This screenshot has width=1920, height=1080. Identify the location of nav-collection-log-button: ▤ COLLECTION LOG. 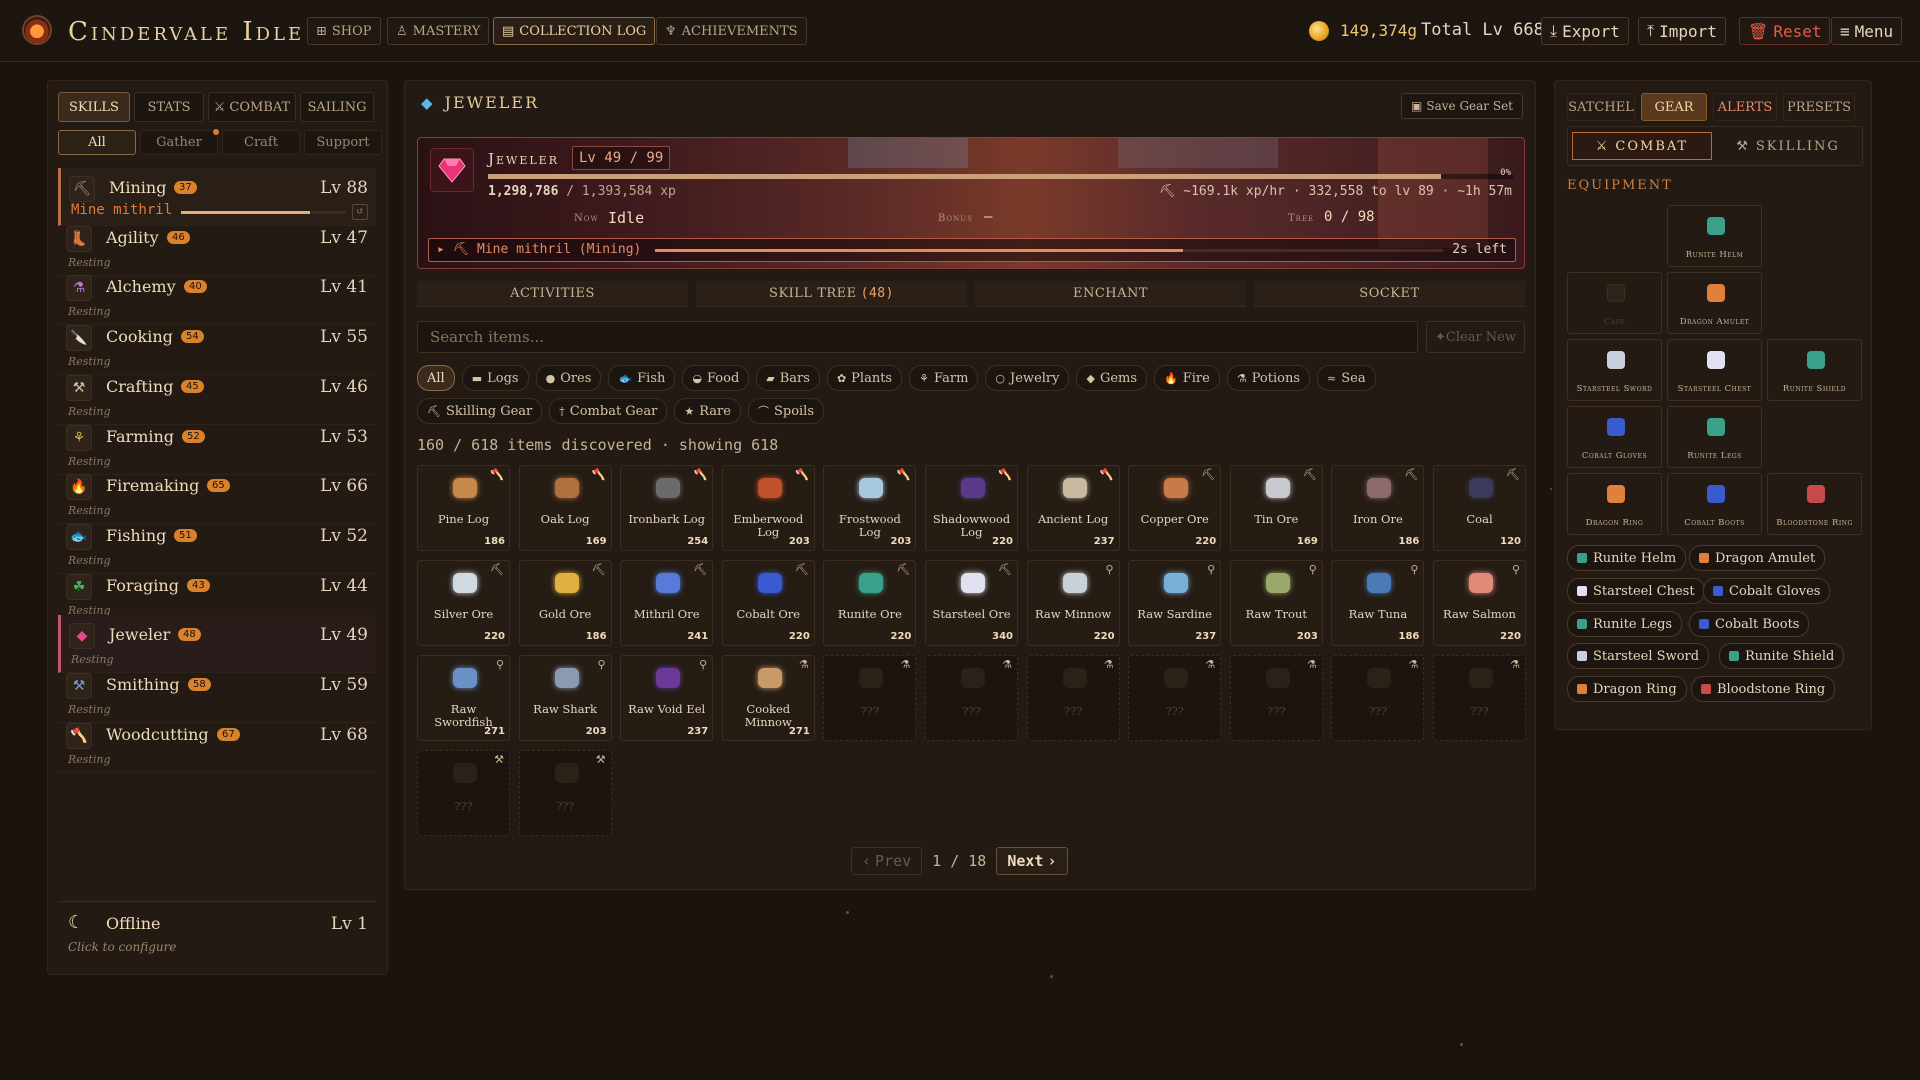
(574, 31).